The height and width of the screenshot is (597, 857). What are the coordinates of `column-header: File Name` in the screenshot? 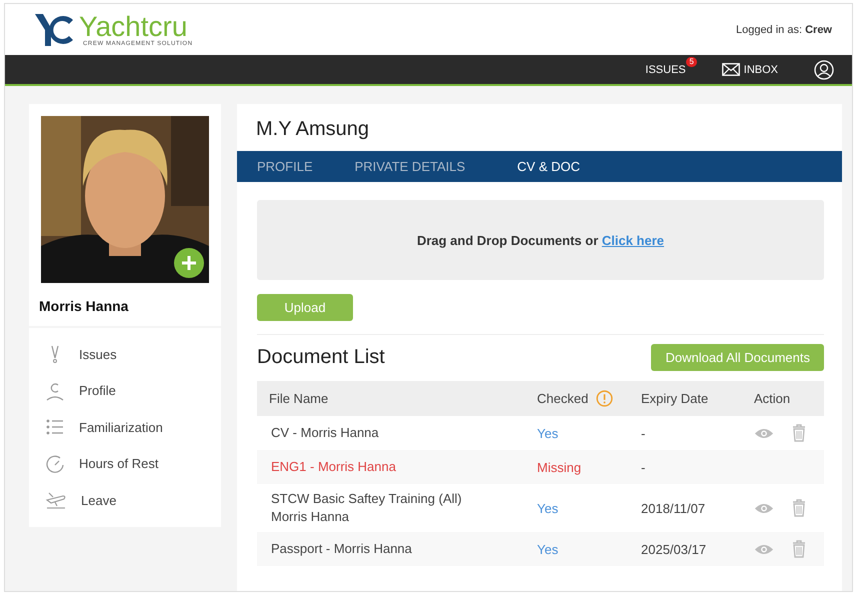 It's located at (298, 398).